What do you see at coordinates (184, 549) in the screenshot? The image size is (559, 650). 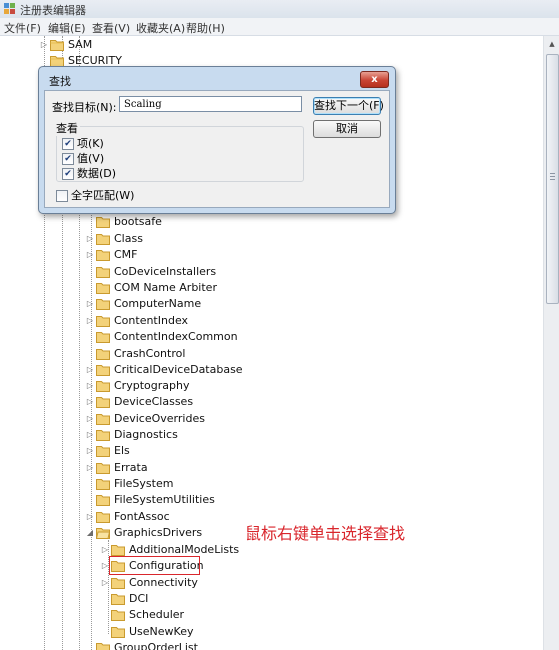 I see `tree-node-label: AdditionalModeLists` at bounding box center [184, 549].